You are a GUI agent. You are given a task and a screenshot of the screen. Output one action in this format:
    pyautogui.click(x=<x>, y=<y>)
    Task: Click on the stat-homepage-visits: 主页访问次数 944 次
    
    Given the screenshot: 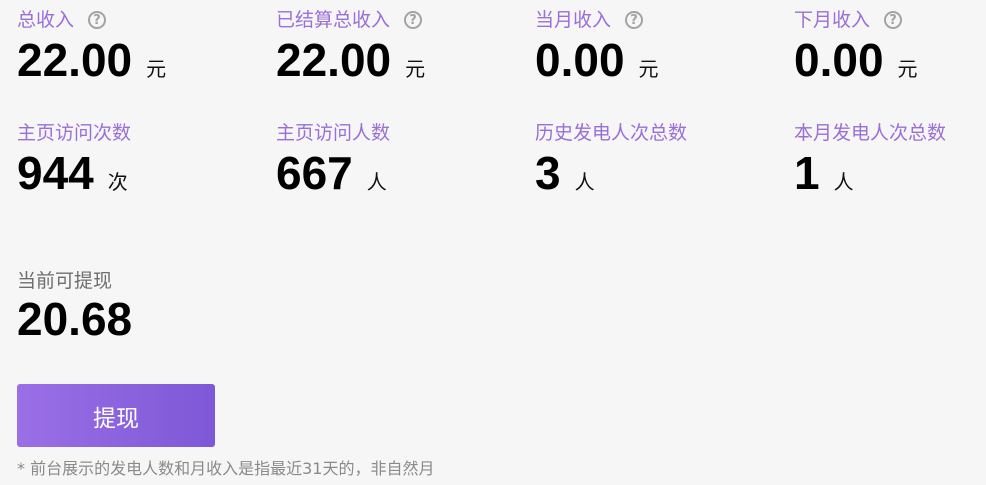 What is the action you would take?
    pyautogui.click(x=137, y=159)
    